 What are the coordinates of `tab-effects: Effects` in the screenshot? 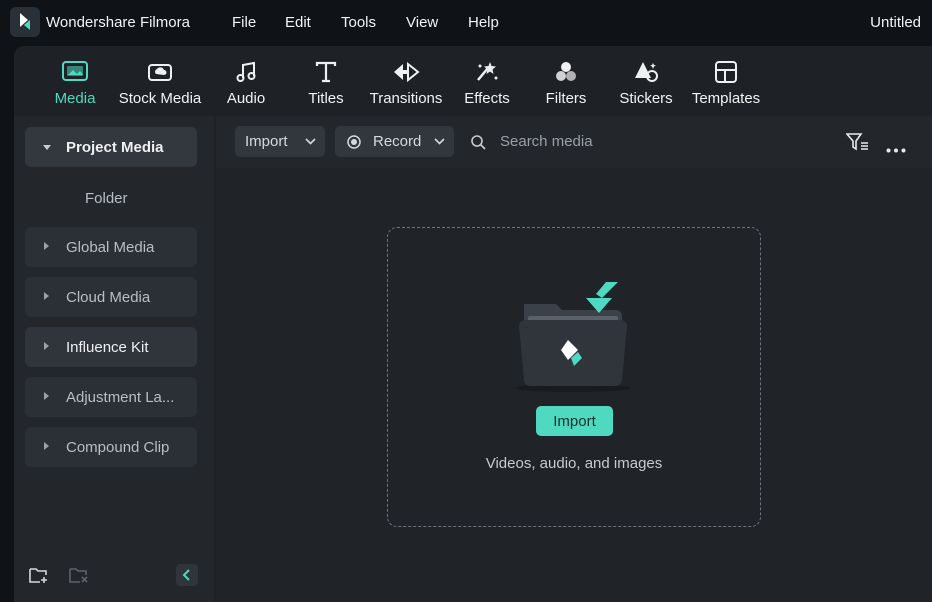 It's located at (487, 84).